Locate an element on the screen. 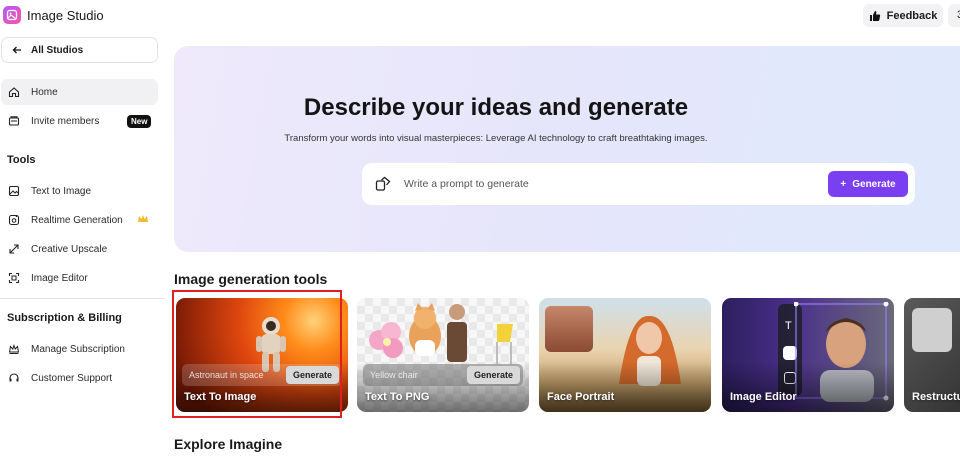  tool-card-restructure: Restructu is located at coordinates (932, 355).